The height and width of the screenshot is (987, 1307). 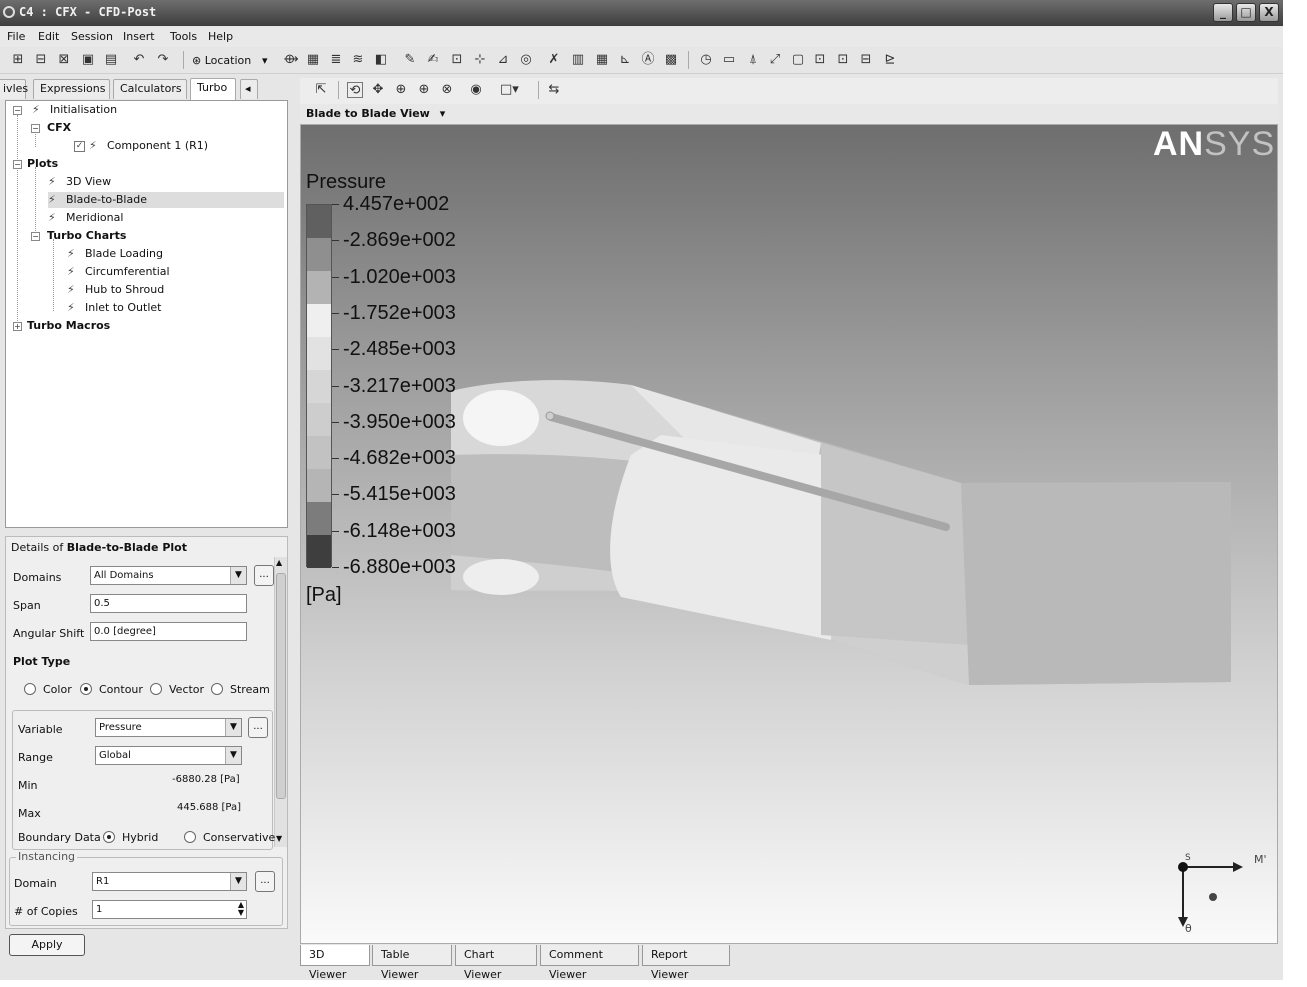 What do you see at coordinates (35, 128) in the screenshot?
I see `expand-cfx-icon: −` at bounding box center [35, 128].